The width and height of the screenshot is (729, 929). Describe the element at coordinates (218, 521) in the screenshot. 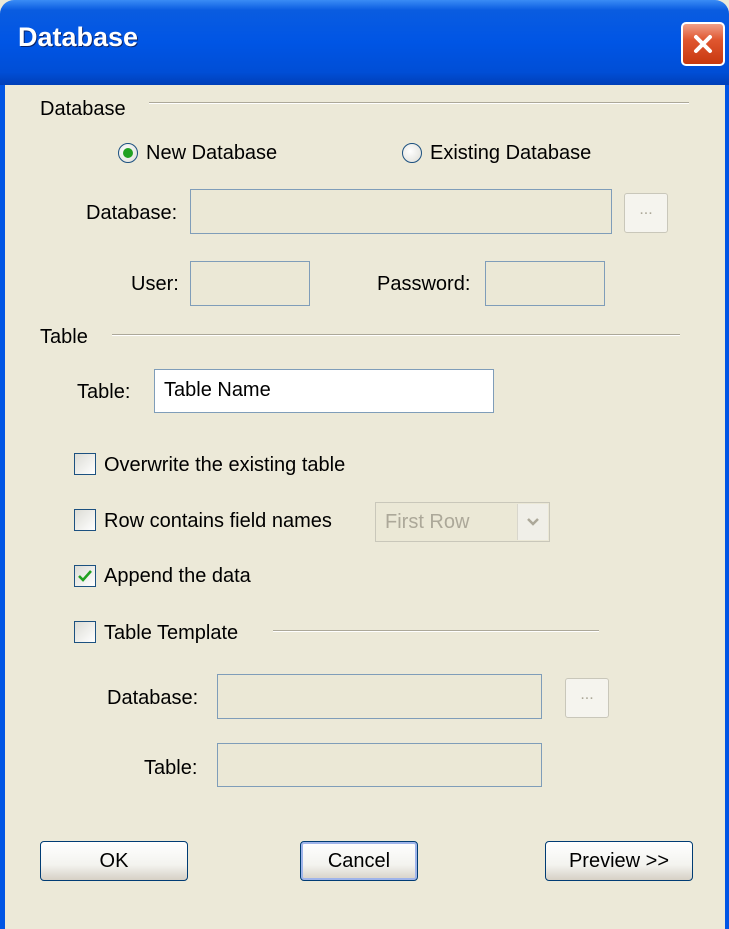

I see `row-field-names-label: Row contains field names` at that location.